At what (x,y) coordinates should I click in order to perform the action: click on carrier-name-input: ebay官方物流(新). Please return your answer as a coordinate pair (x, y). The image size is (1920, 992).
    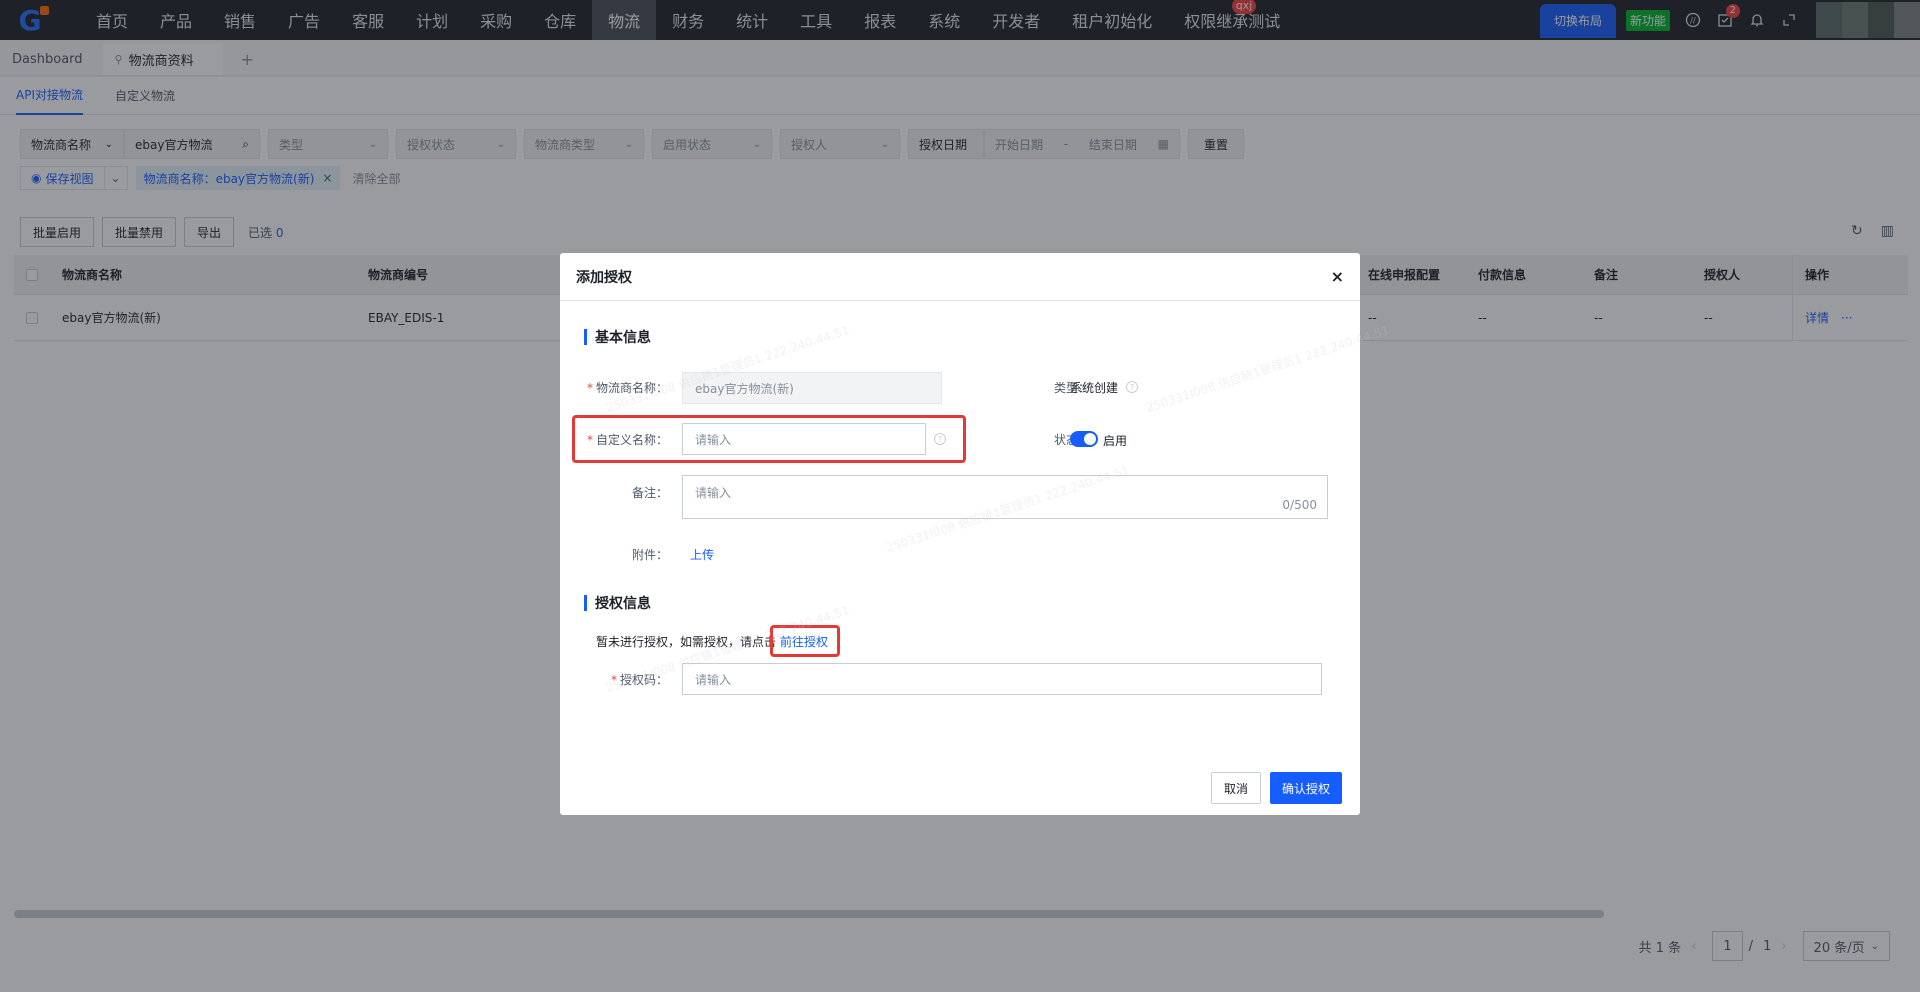
    Looking at the image, I should click on (812, 388).